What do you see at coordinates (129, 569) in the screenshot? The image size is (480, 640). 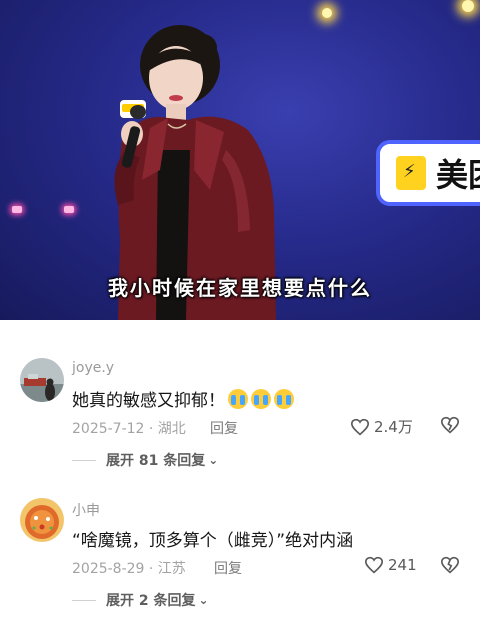 I see `comment-meta: 2025-8-29 · 江苏` at bounding box center [129, 569].